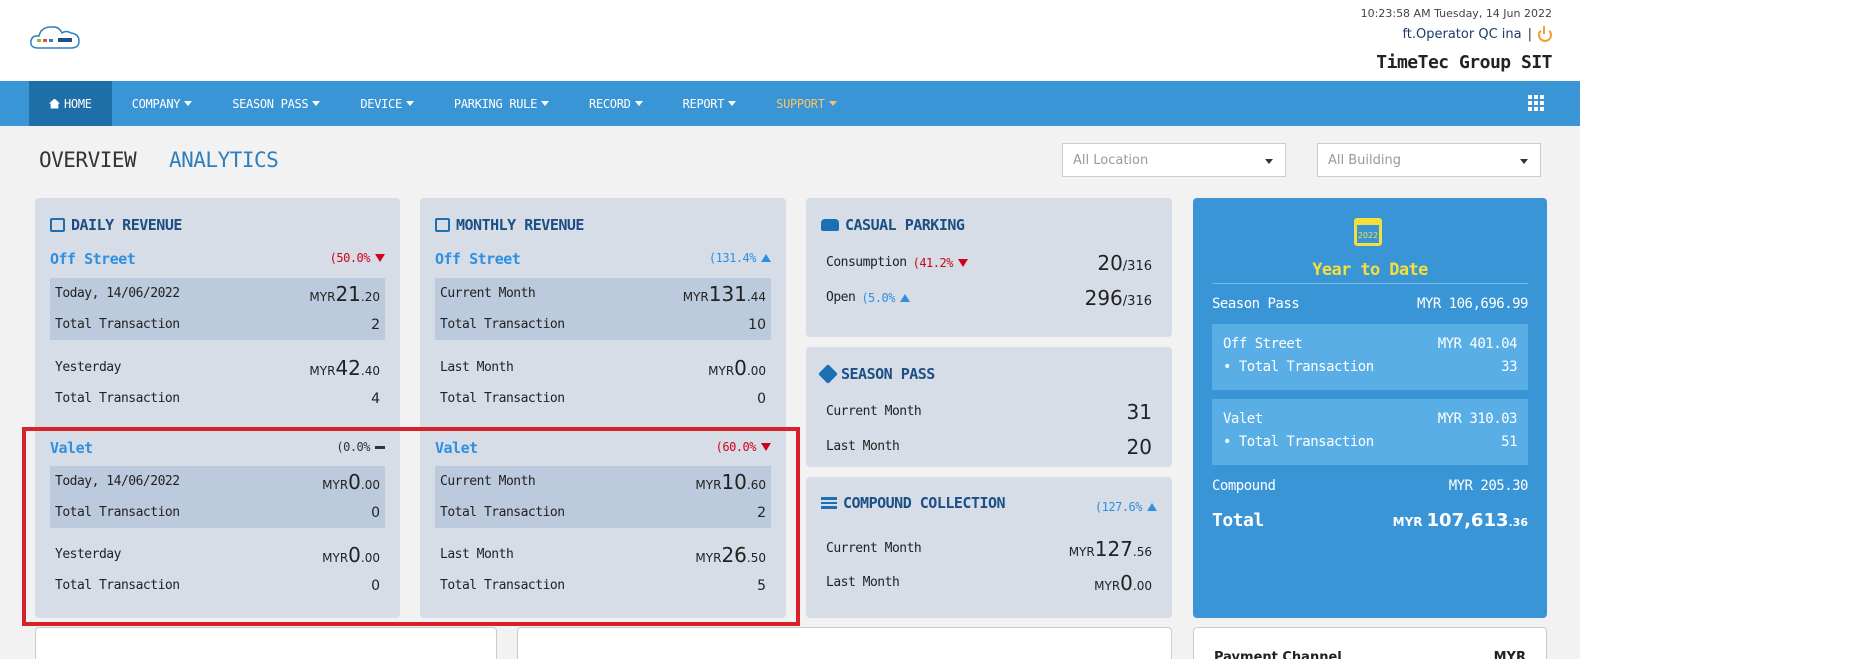 This screenshot has width=1866, height=659. What do you see at coordinates (732, 258) in the screenshot?
I see `monthly-offstreet-pct-text: (131.4%` at bounding box center [732, 258].